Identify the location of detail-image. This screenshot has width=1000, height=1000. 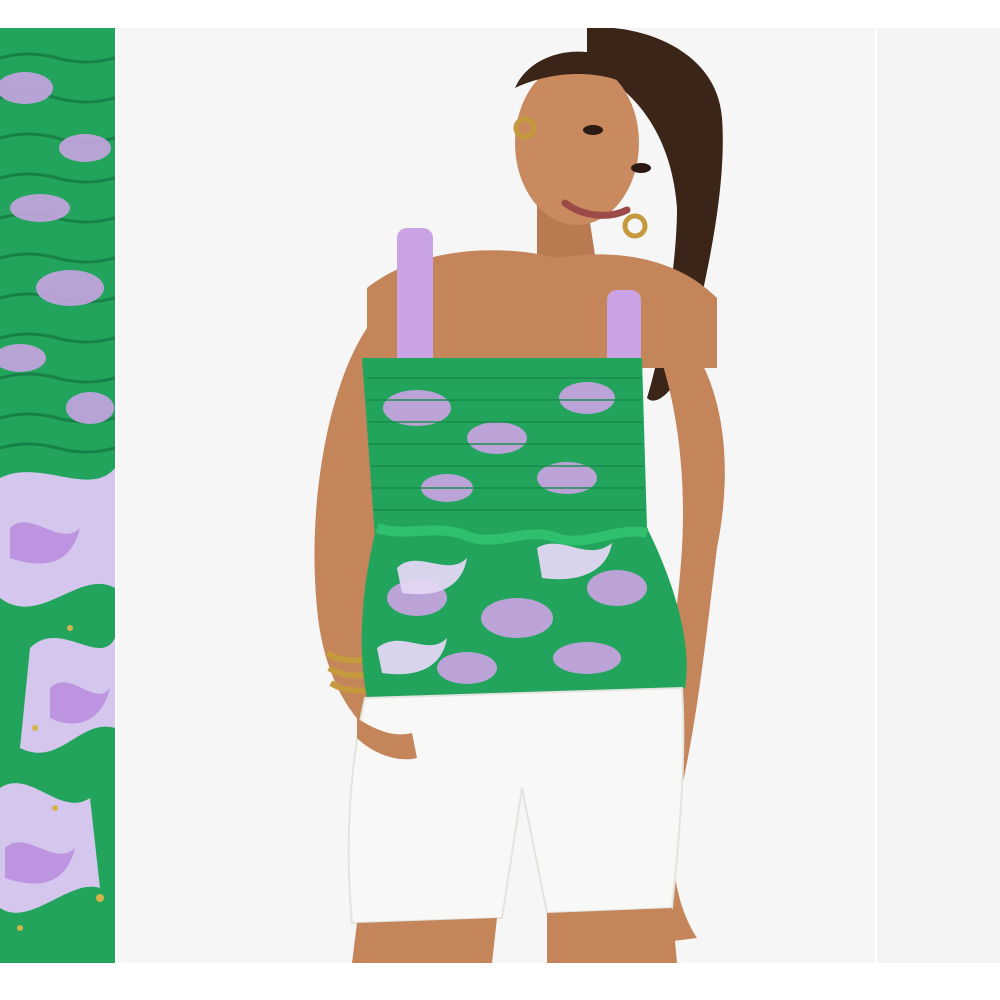
(57, 495).